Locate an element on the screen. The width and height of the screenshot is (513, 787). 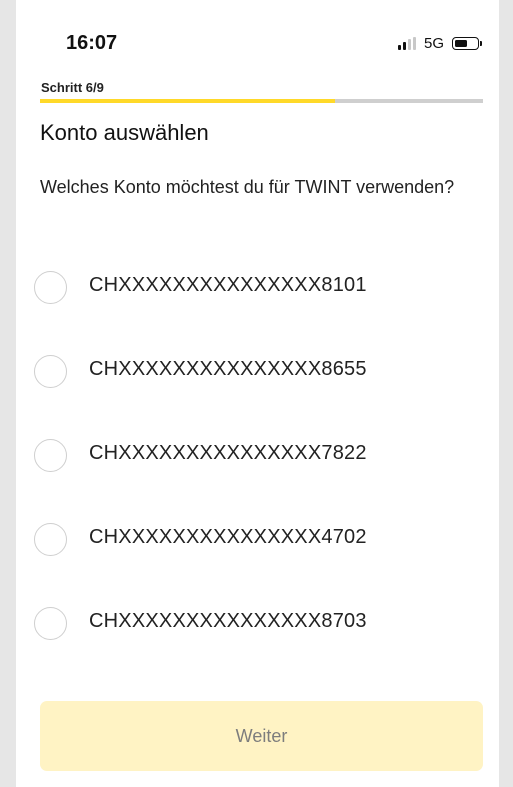
account-number: CHXXXXXXXXXXXXXXX8703 is located at coordinates (228, 621).